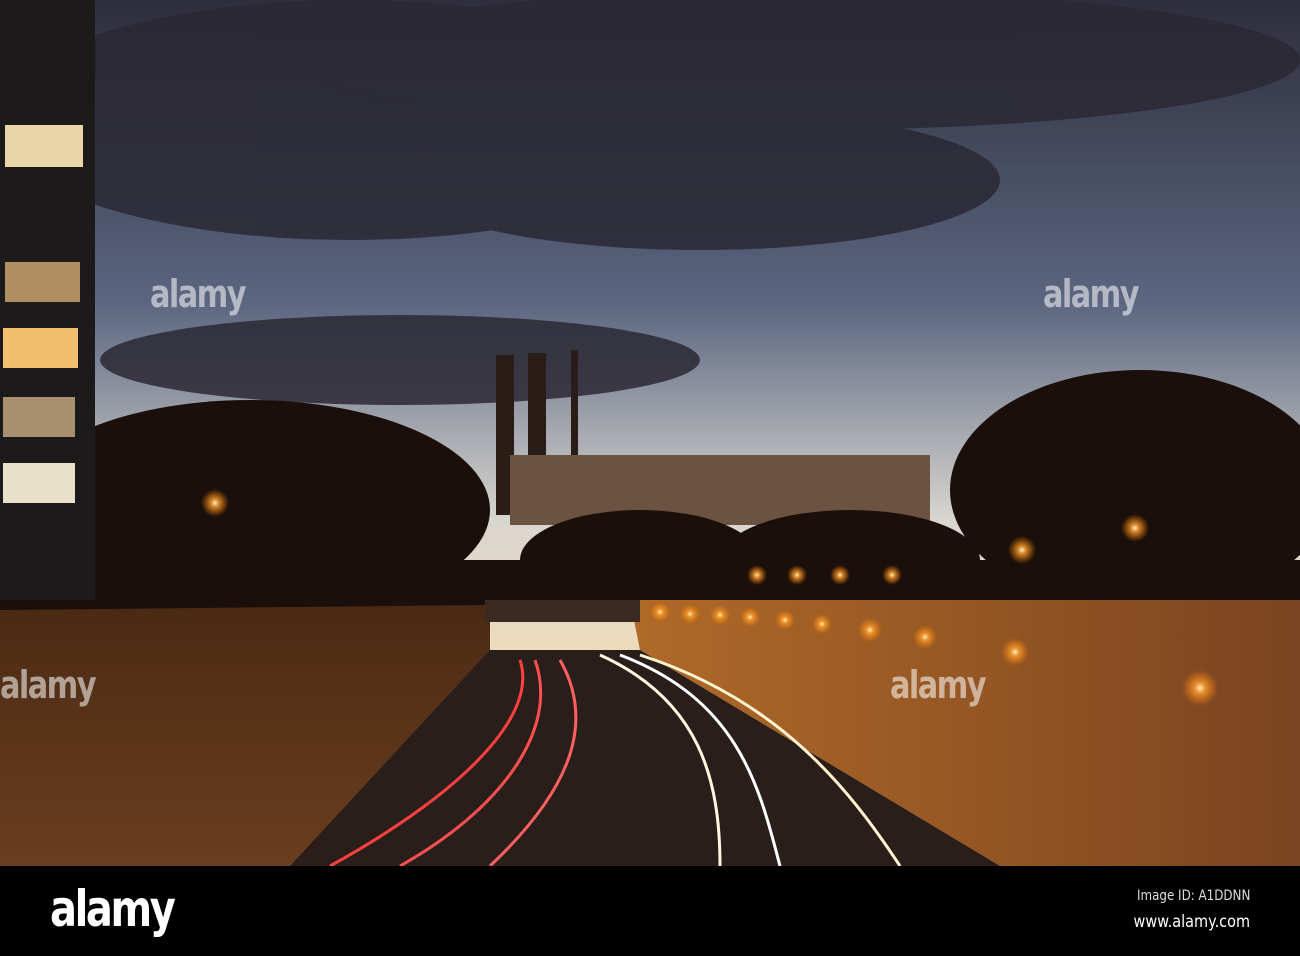 This screenshot has width=1300, height=956. I want to click on image-id: Image ID: A1DDNN, so click(1193, 896).